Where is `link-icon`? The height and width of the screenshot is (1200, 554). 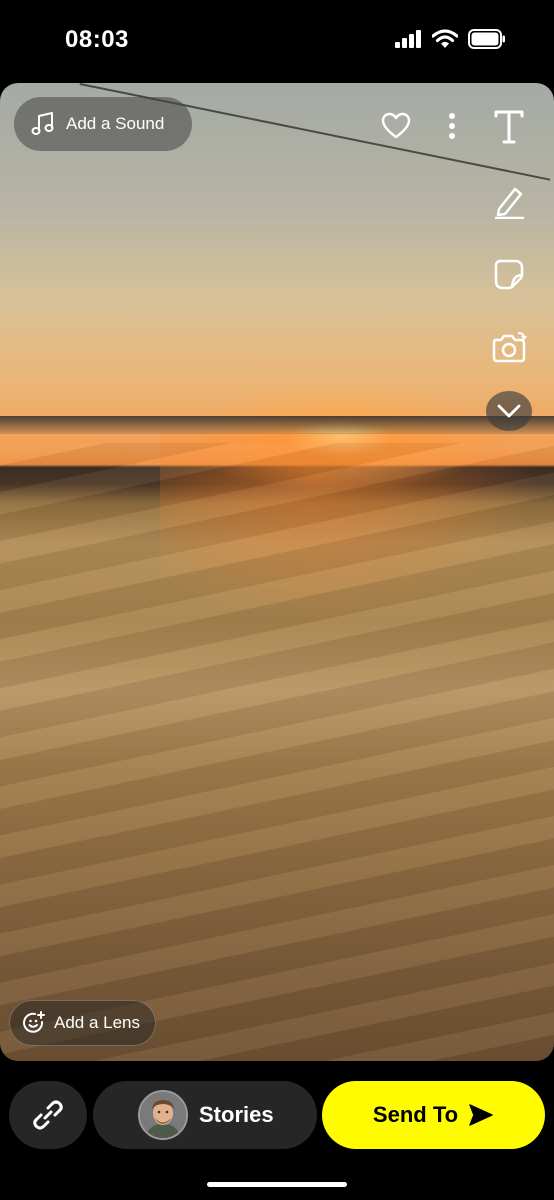
link-icon is located at coordinates (48, 1115).